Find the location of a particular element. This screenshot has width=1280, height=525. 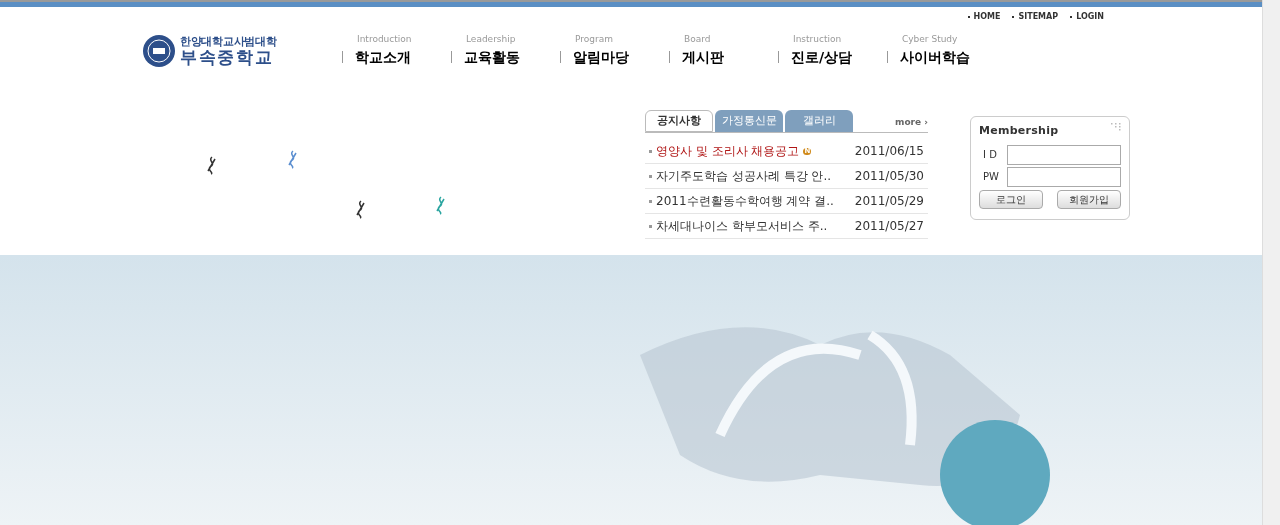

membership-title: Membership is located at coordinates (1019, 131).